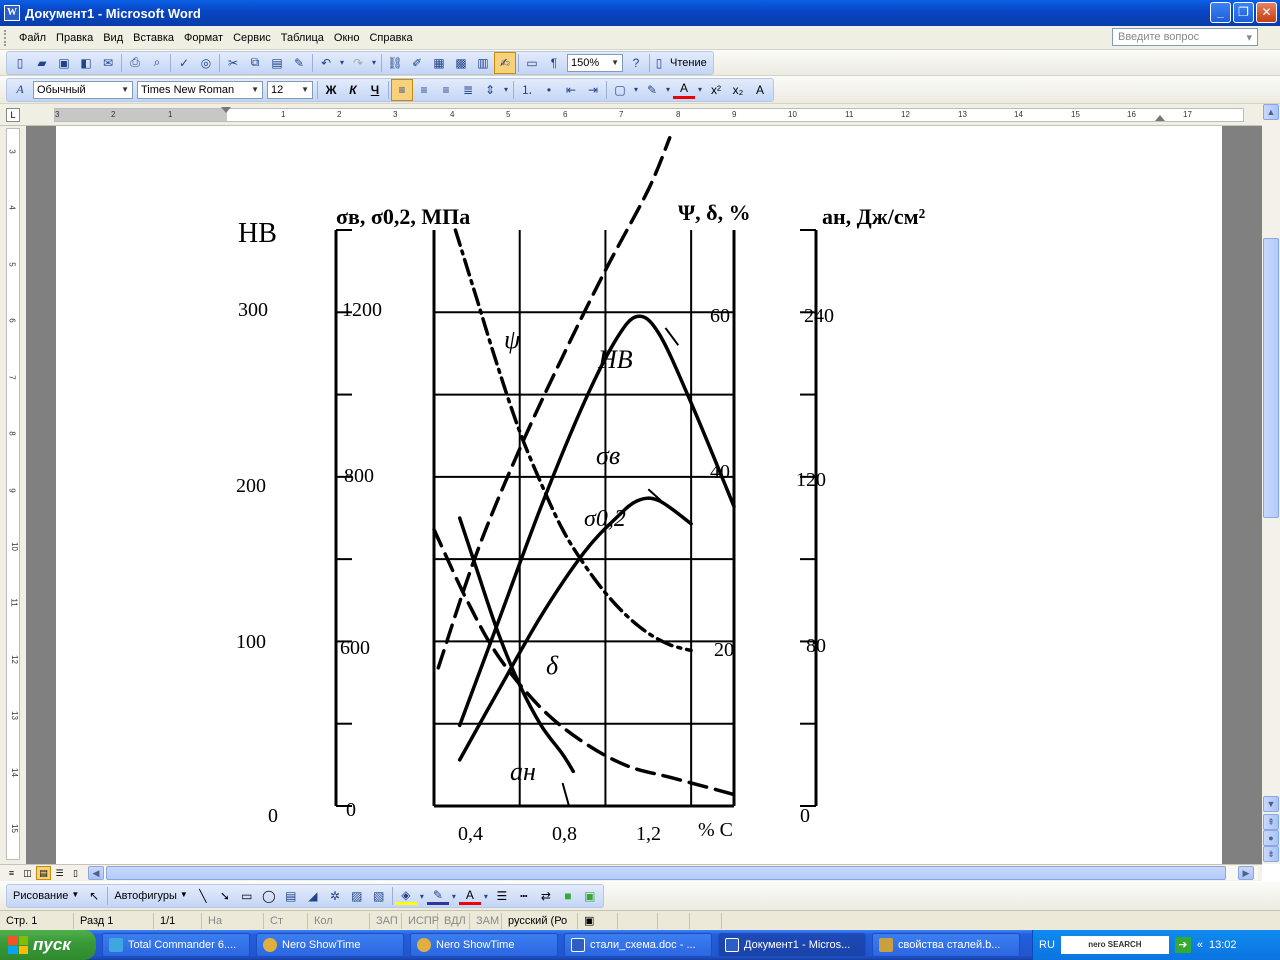 Image resolution: width=1280 pixels, height=960 pixels. I want to click on scroll-down-icon: ▼, so click(1271, 804).